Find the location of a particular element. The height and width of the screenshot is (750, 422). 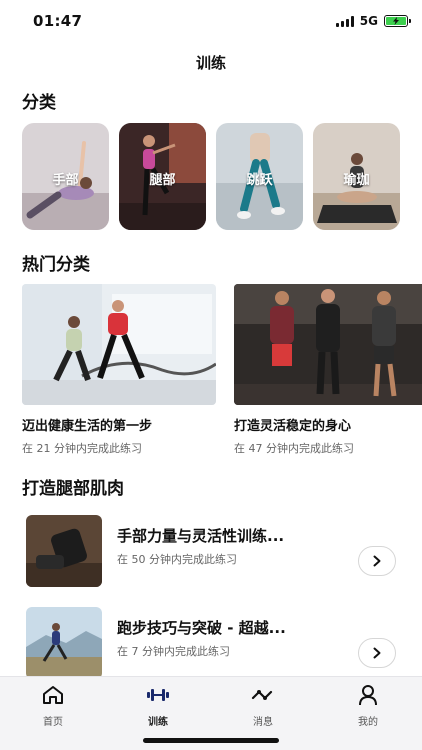

popular-card-2-title: 打造灵活稳定的身心 is located at coordinates (293, 426).